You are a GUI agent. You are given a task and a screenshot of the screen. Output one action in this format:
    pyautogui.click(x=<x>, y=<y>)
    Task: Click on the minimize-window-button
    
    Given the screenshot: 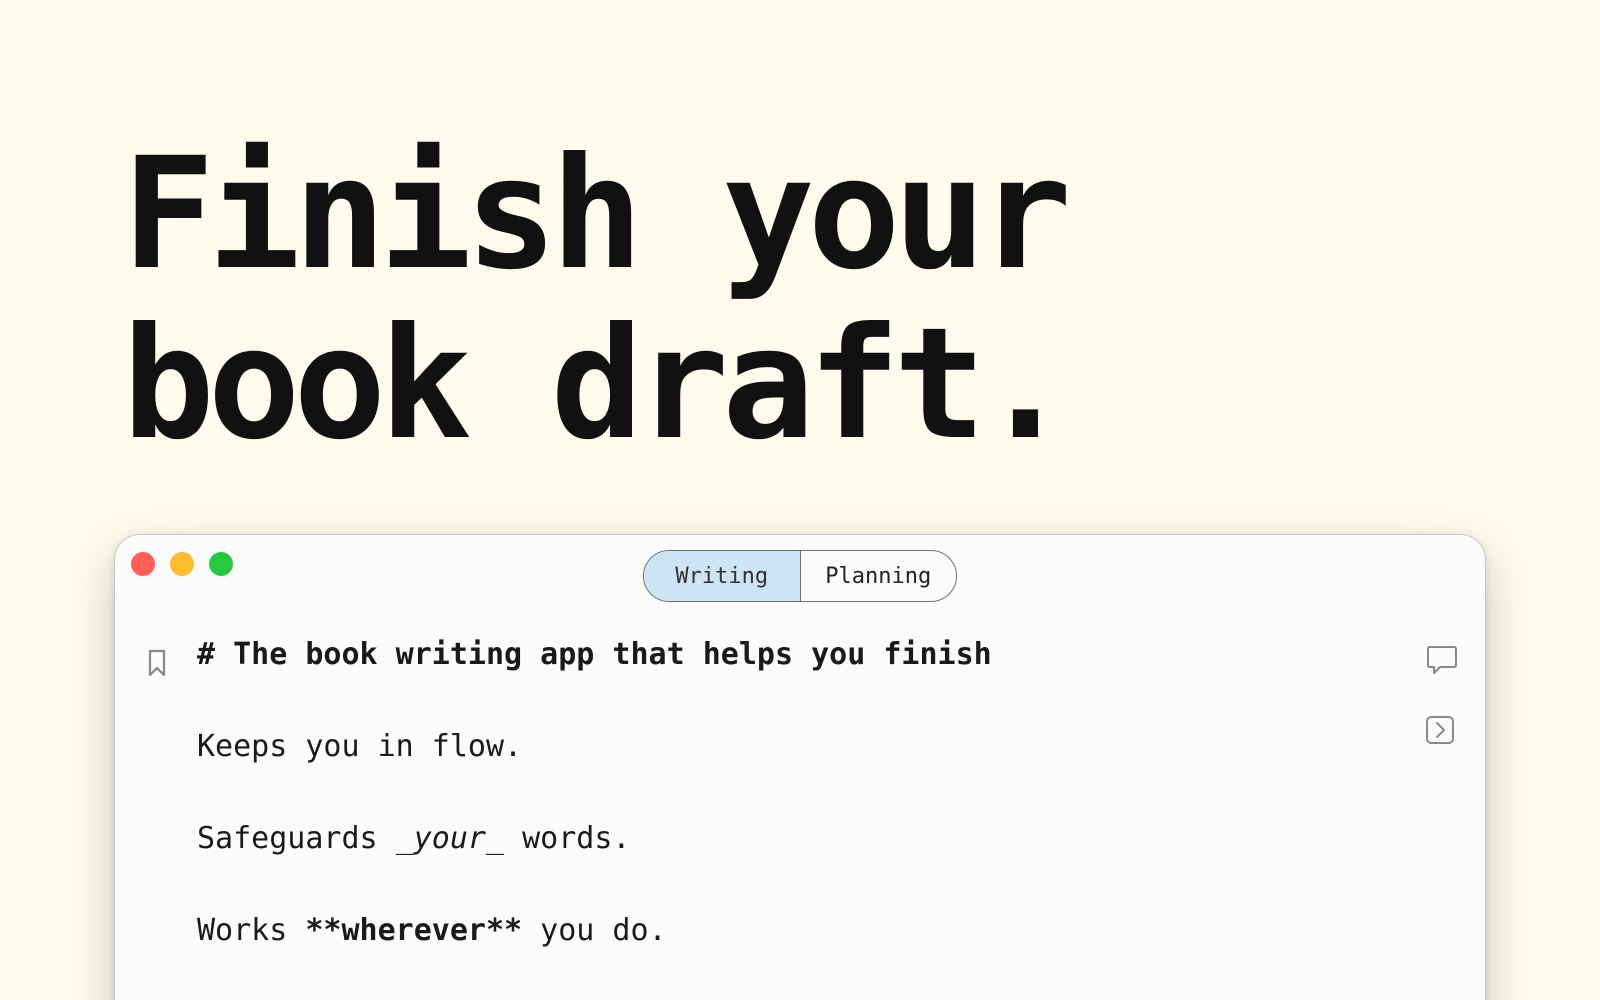 What is the action you would take?
    pyautogui.click(x=182, y=564)
    